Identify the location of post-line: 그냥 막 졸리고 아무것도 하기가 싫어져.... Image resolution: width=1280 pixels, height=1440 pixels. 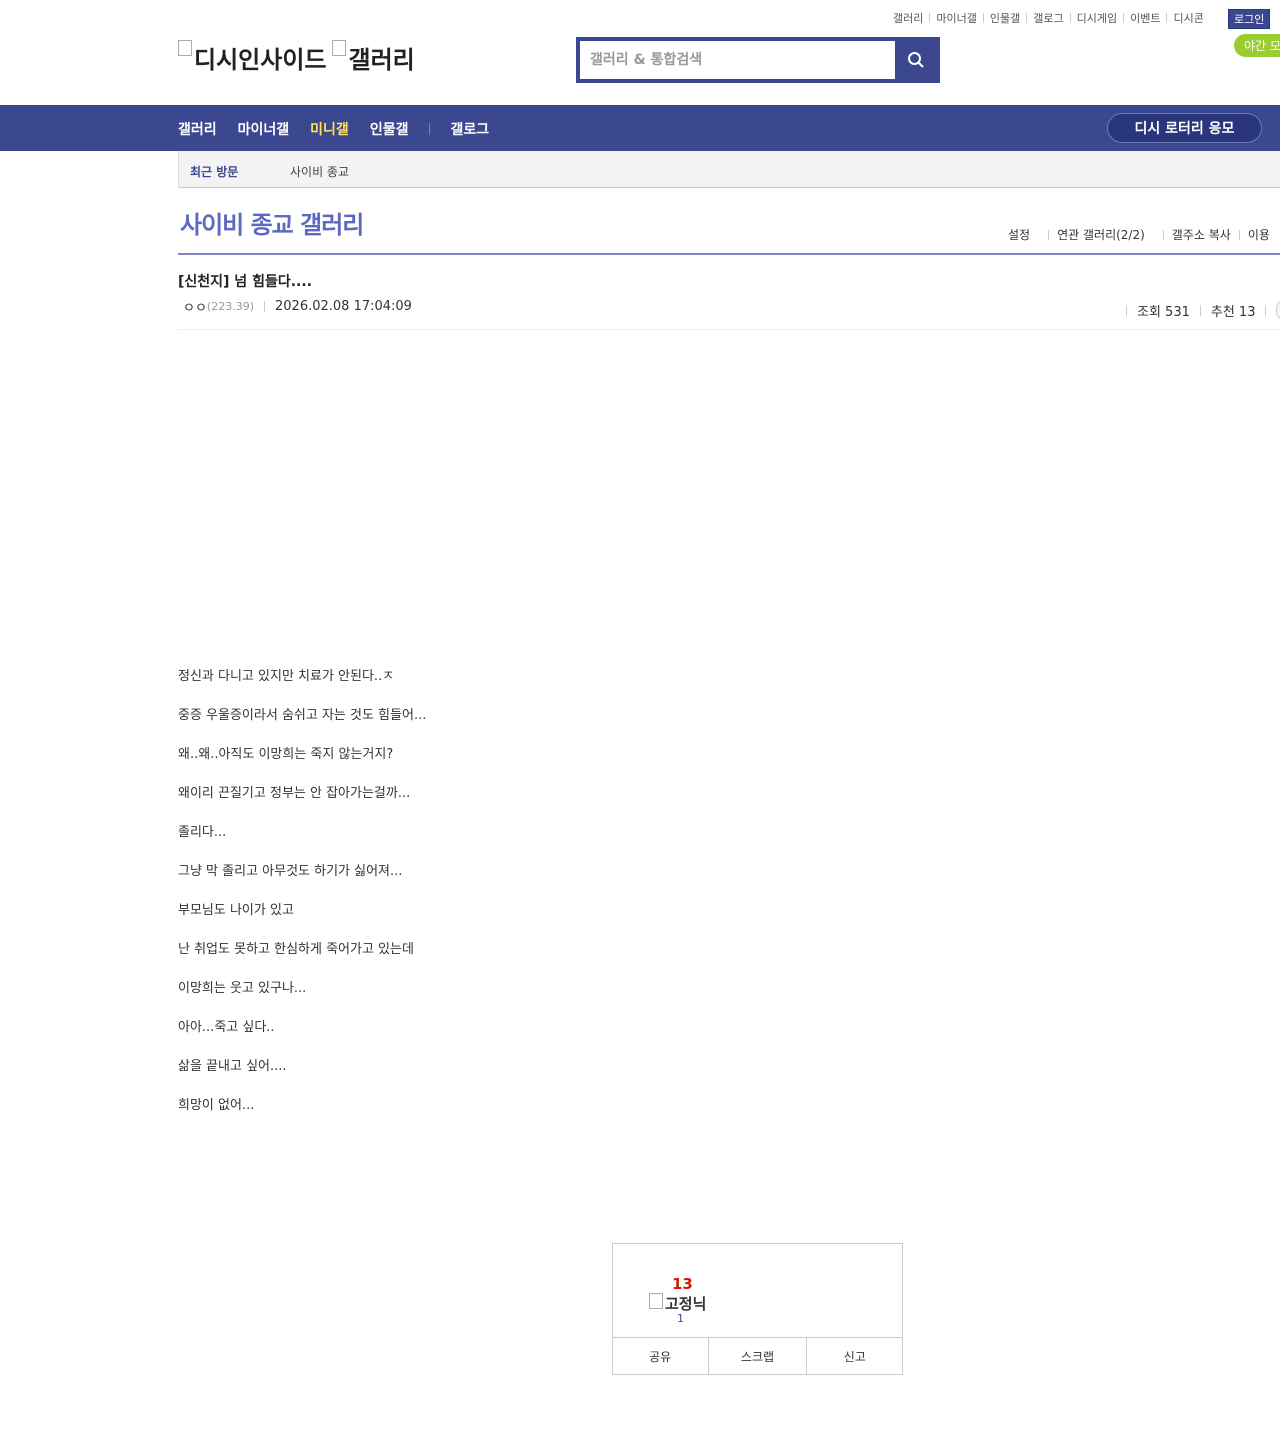
(290, 871).